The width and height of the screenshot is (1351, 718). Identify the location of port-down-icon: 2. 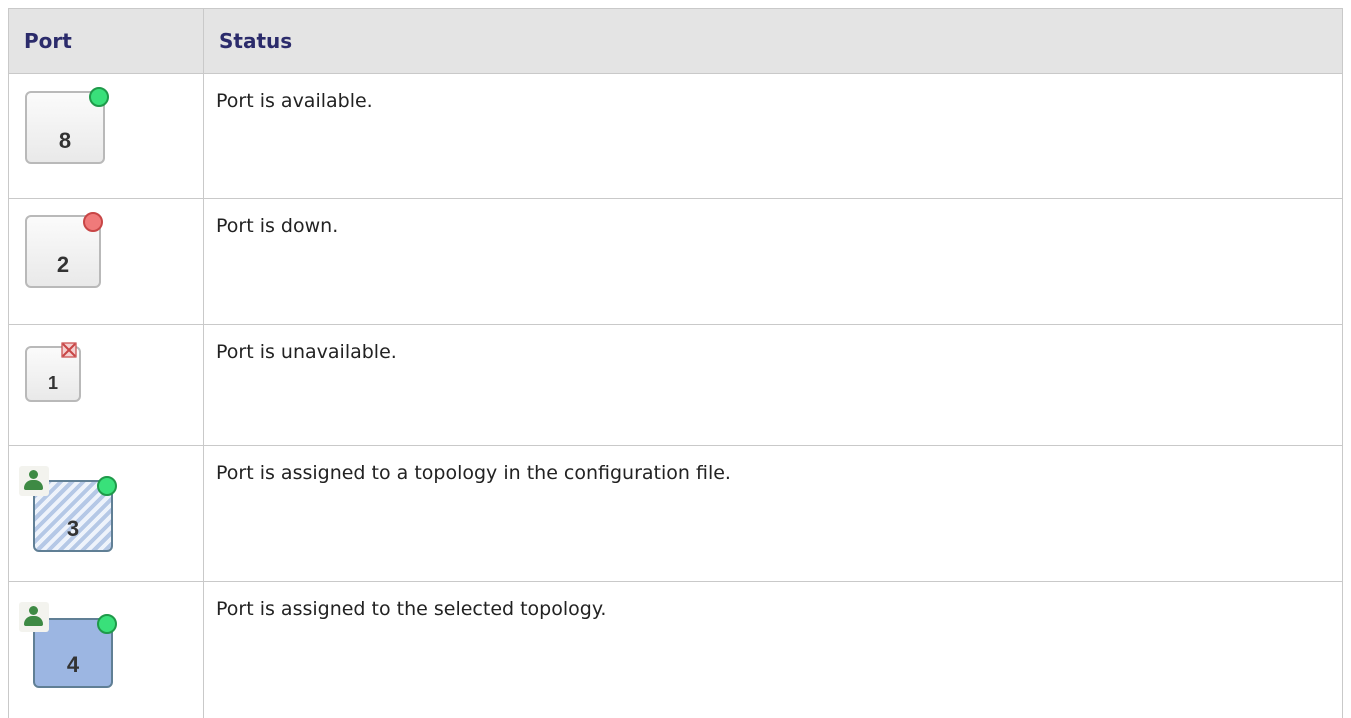
(63, 251).